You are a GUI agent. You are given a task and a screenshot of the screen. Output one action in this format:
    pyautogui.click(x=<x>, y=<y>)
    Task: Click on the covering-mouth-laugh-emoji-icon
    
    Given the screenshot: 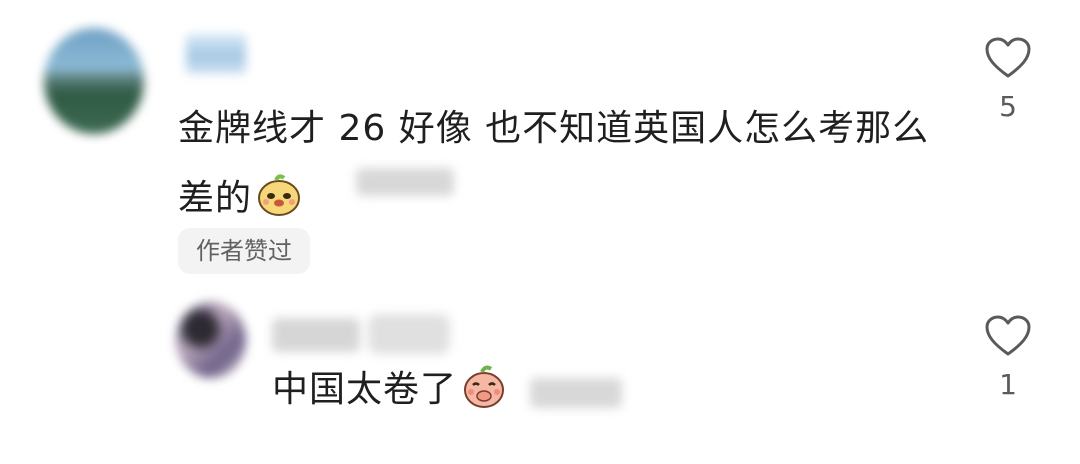 What is the action you would take?
    pyautogui.click(x=484, y=386)
    